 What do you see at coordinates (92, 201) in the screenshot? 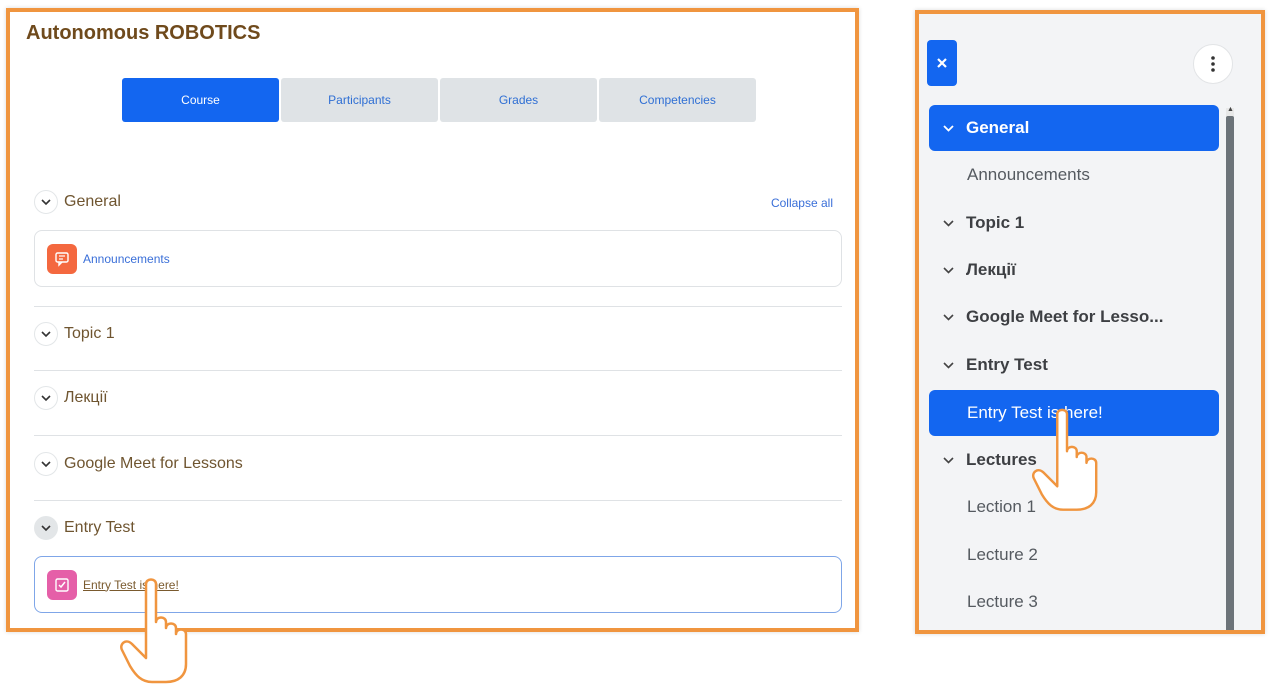
I see `section-title: General` at bounding box center [92, 201].